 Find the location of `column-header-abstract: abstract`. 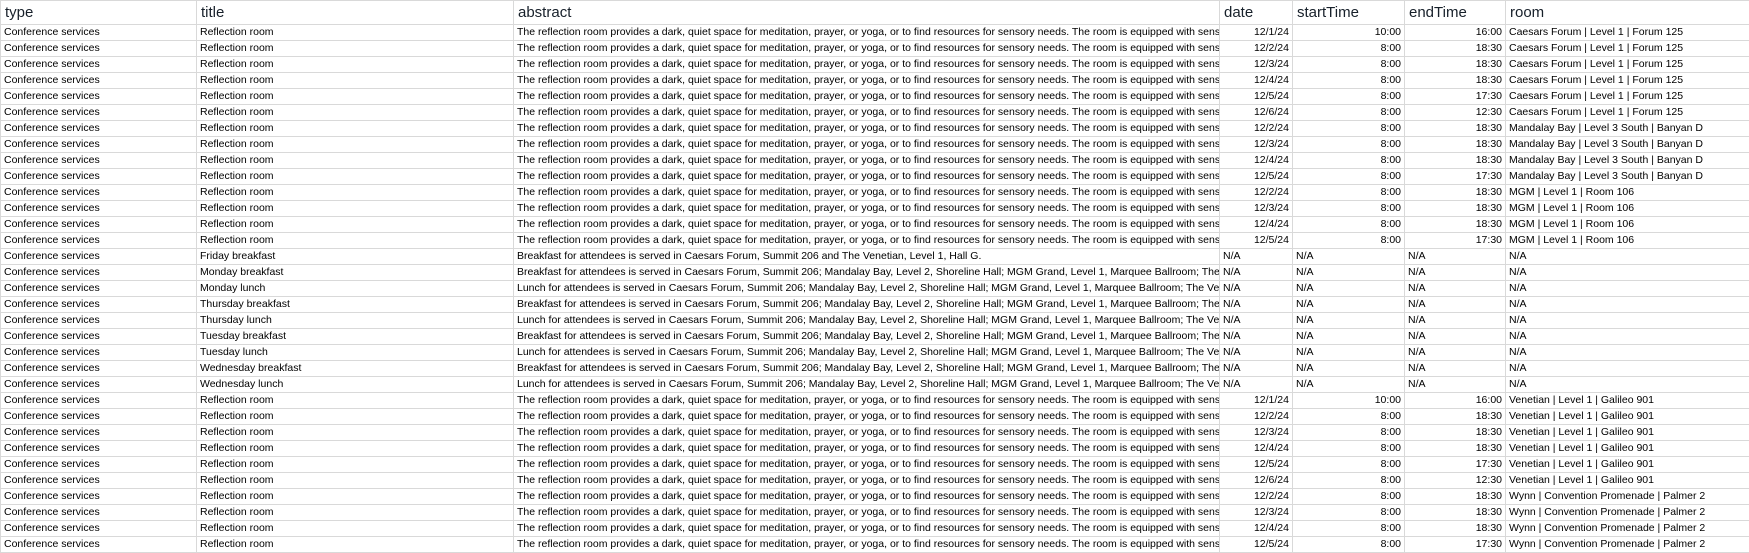

column-header-abstract: abstract is located at coordinates (866, 12).